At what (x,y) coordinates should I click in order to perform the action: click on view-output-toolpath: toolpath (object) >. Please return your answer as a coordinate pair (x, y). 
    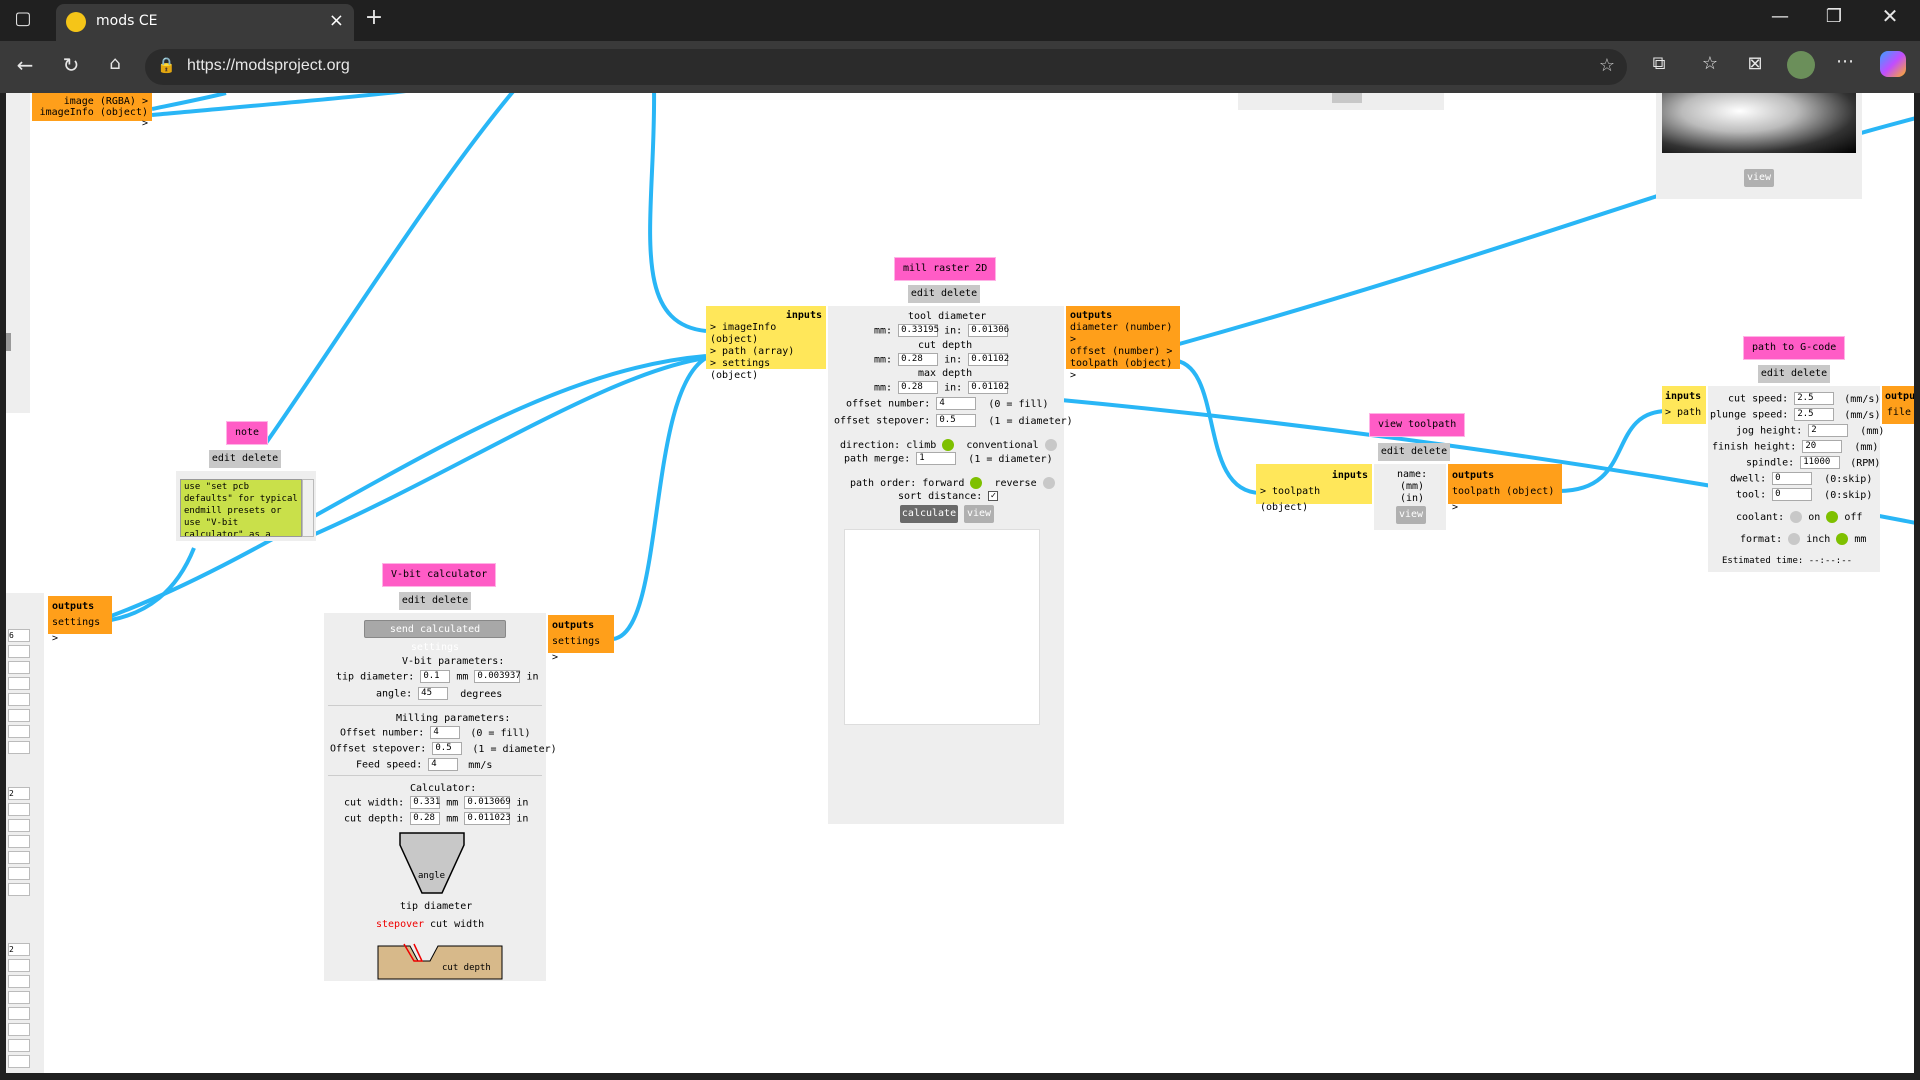
    Looking at the image, I should click on (1505, 500).